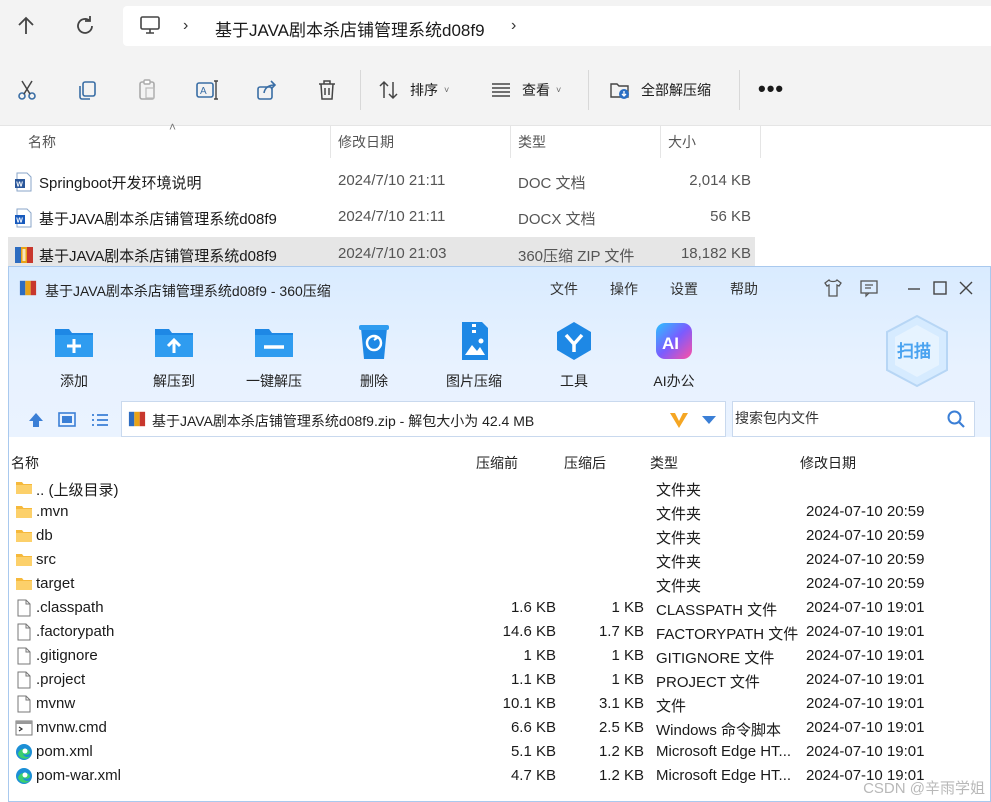  What do you see at coordinates (120, 183) in the screenshot?
I see `file-name: Springboot开发环境说明` at bounding box center [120, 183].